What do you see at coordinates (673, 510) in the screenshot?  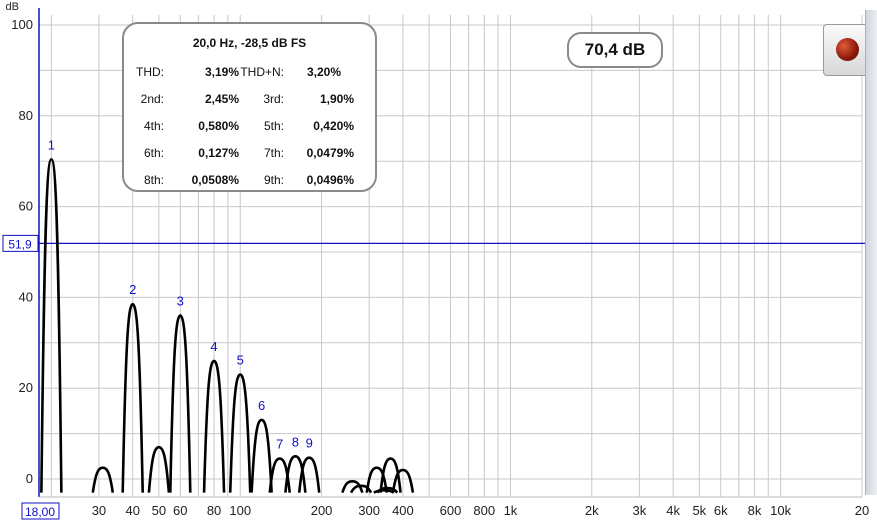 I see `x-tick-label: 4k` at bounding box center [673, 510].